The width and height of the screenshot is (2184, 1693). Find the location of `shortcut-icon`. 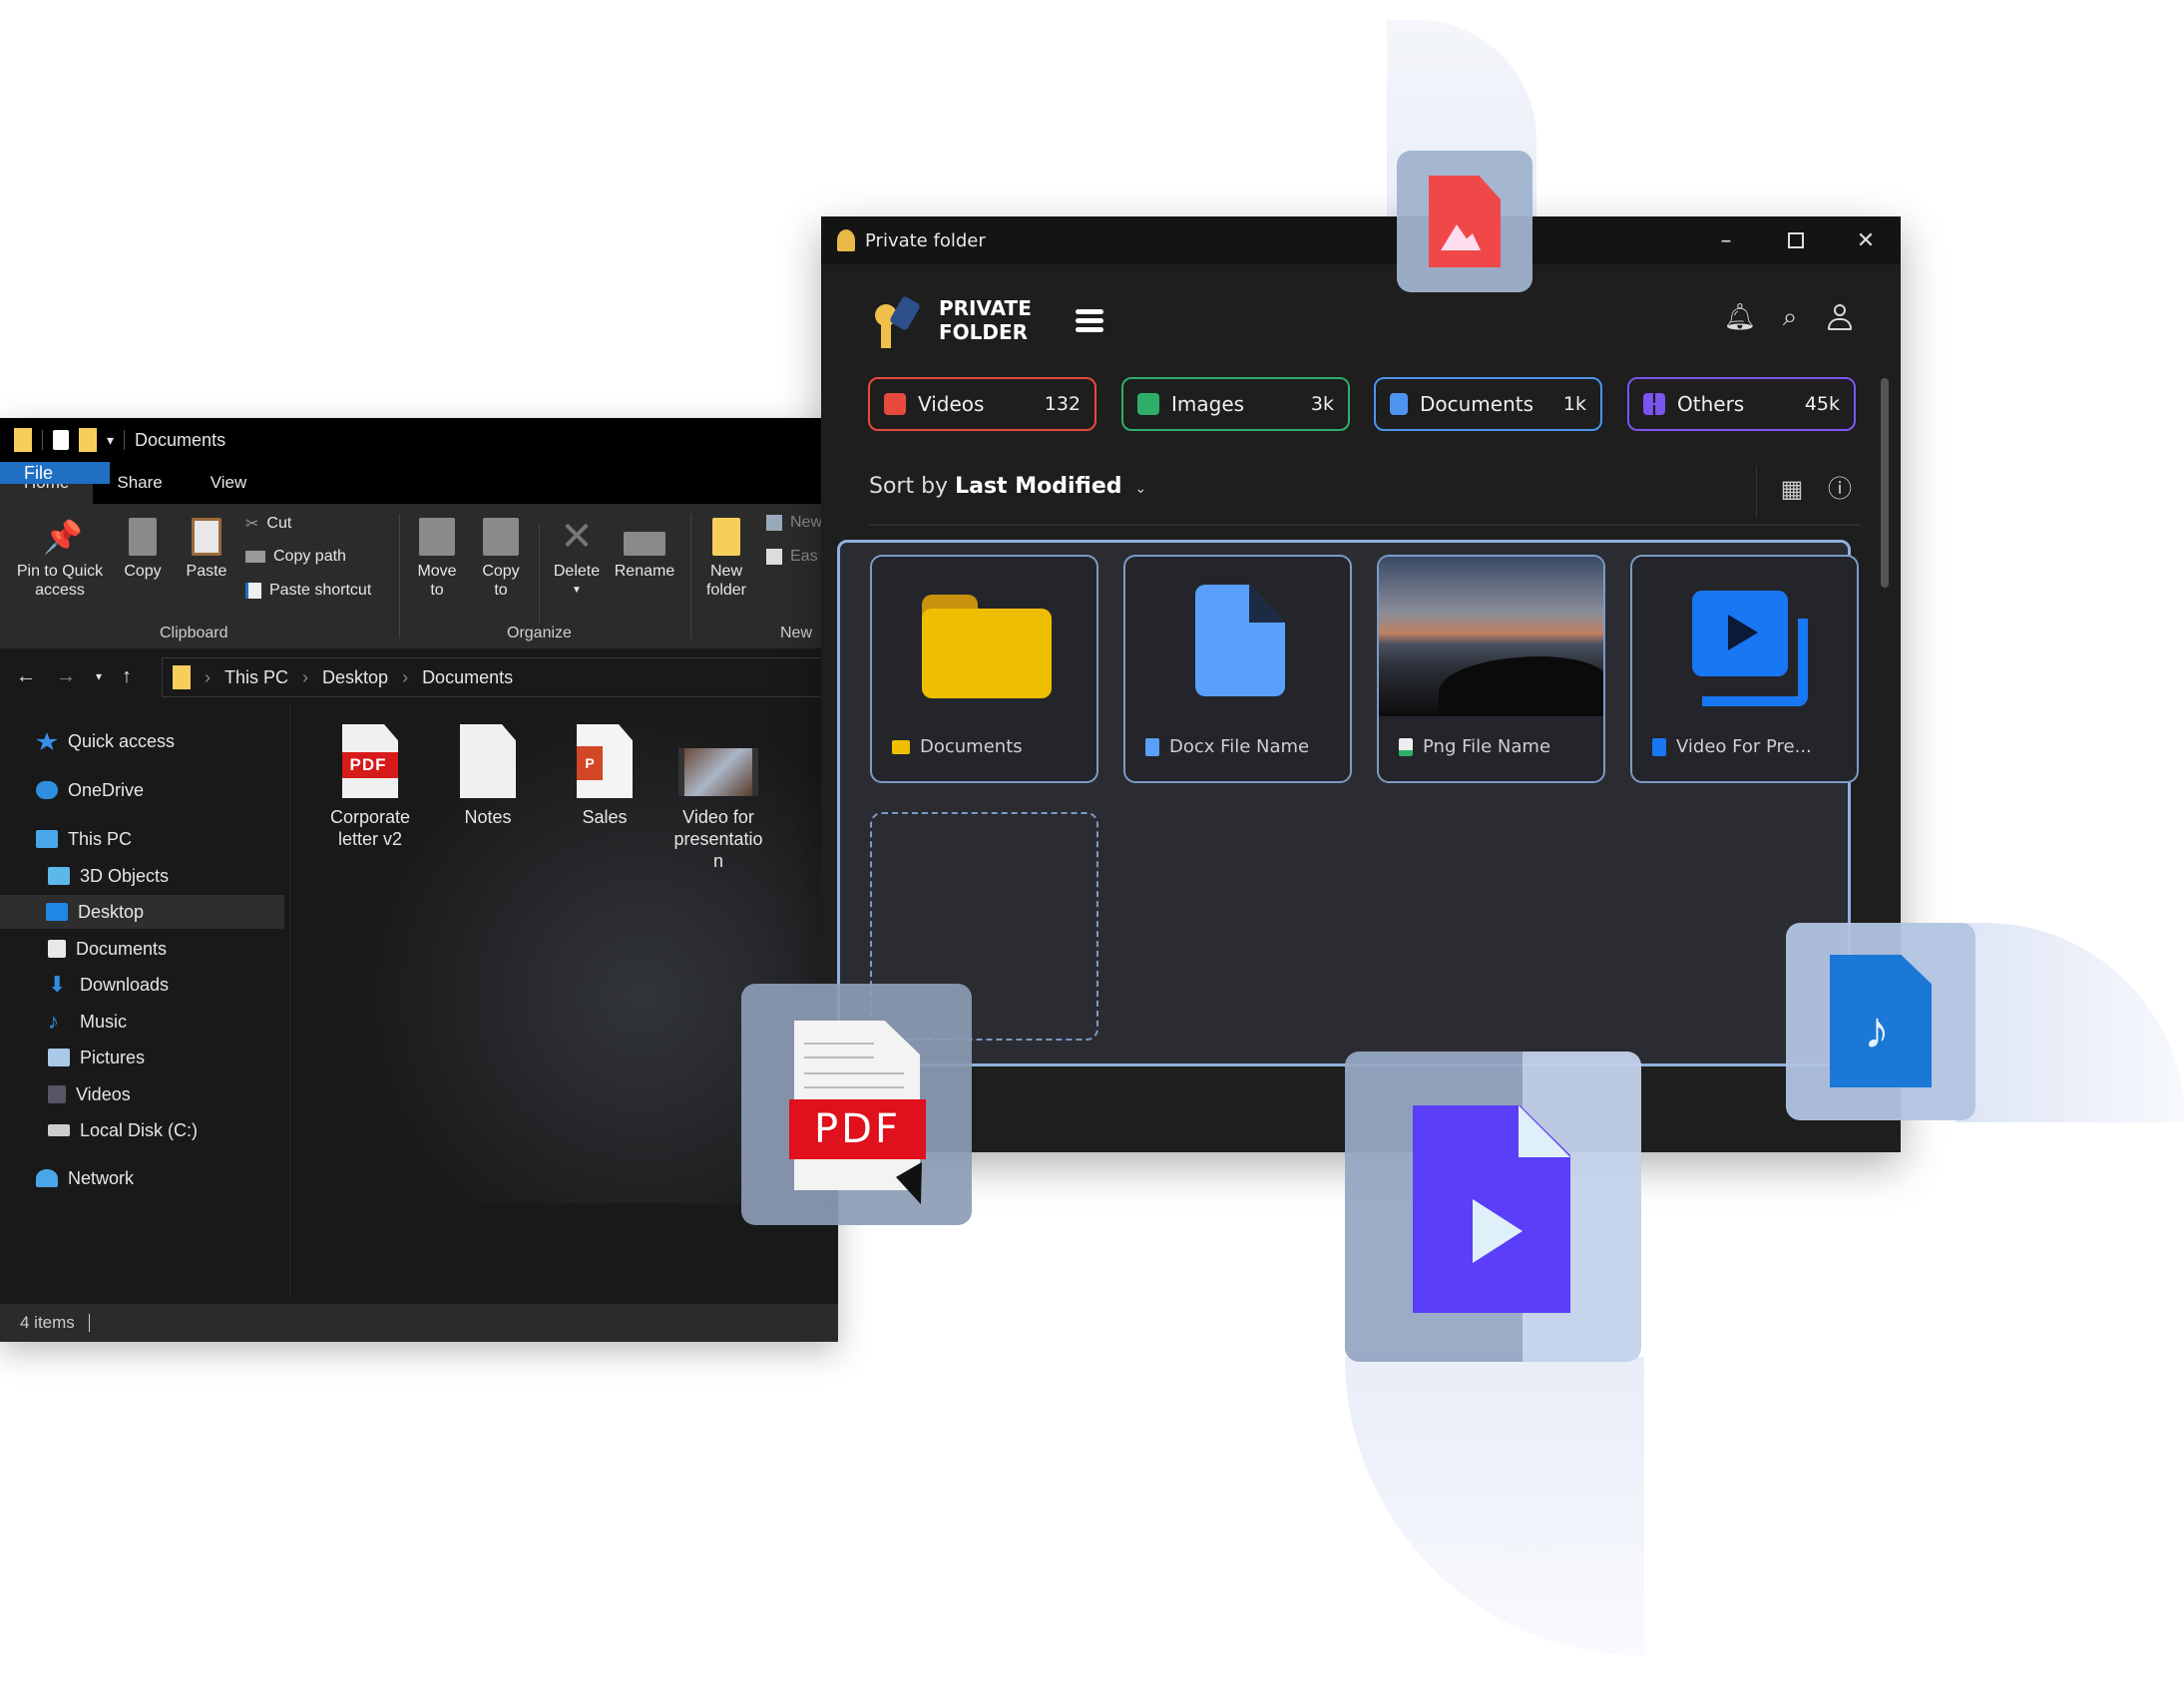

shortcut-icon is located at coordinates (253, 591).